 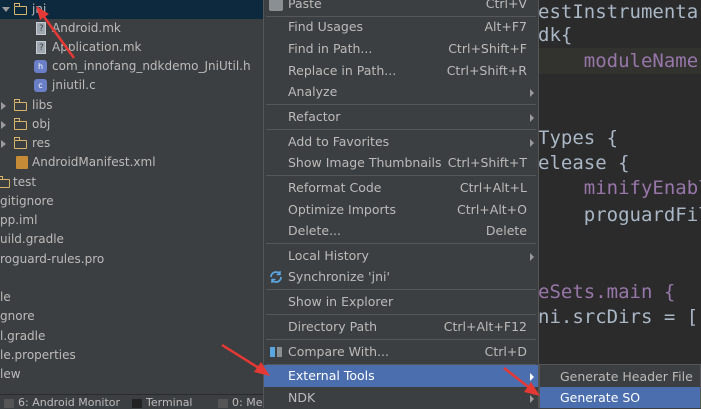 What do you see at coordinates (401, 210) in the screenshot?
I see `menu-item-optimize-imports: Optimize Imports Ctrl+Alt+O` at bounding box center [401, 210].